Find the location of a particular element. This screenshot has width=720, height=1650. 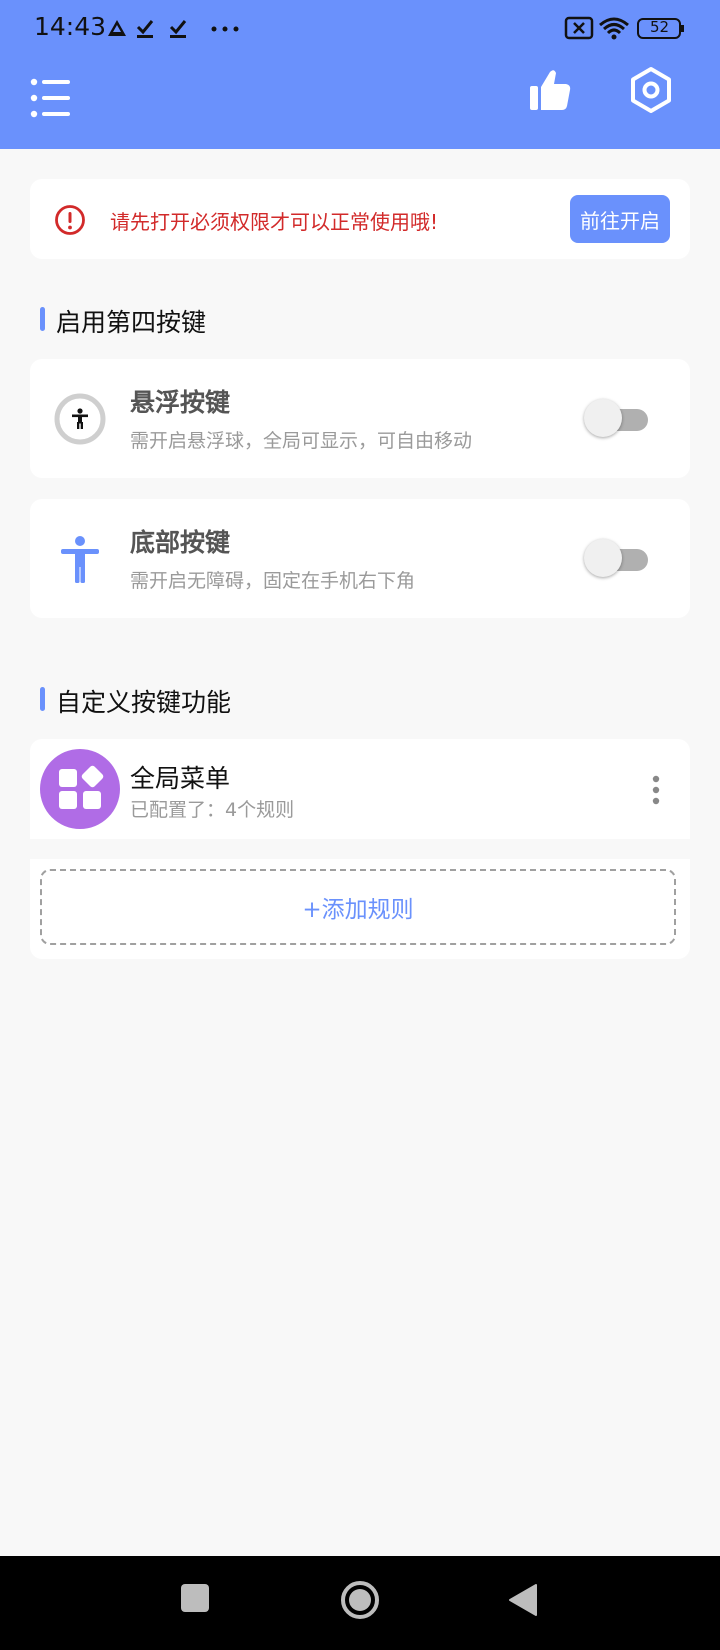

system-icons: 52 is located at coordinates (625, 28).